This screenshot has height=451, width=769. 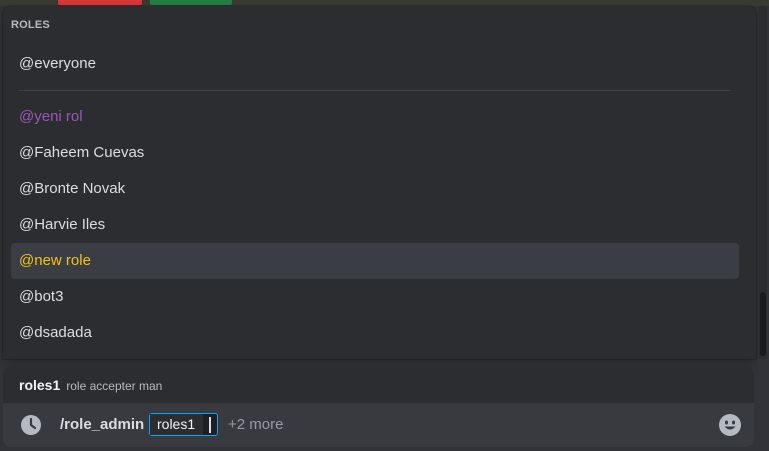 I want to click on smiley-emoji-icon, so click(x=730, y=425).